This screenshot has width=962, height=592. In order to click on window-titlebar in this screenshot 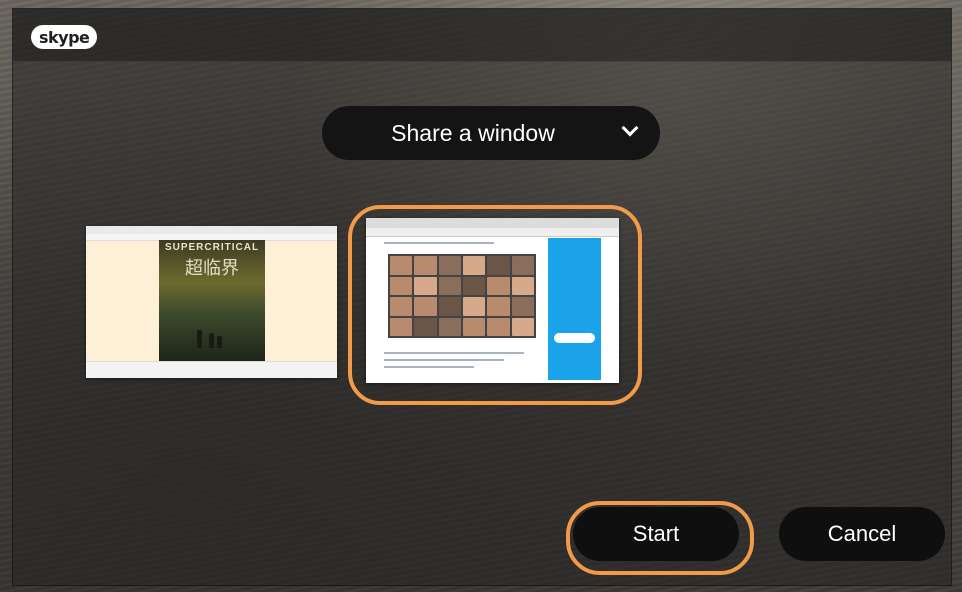, I will do `click(211, 230)`.